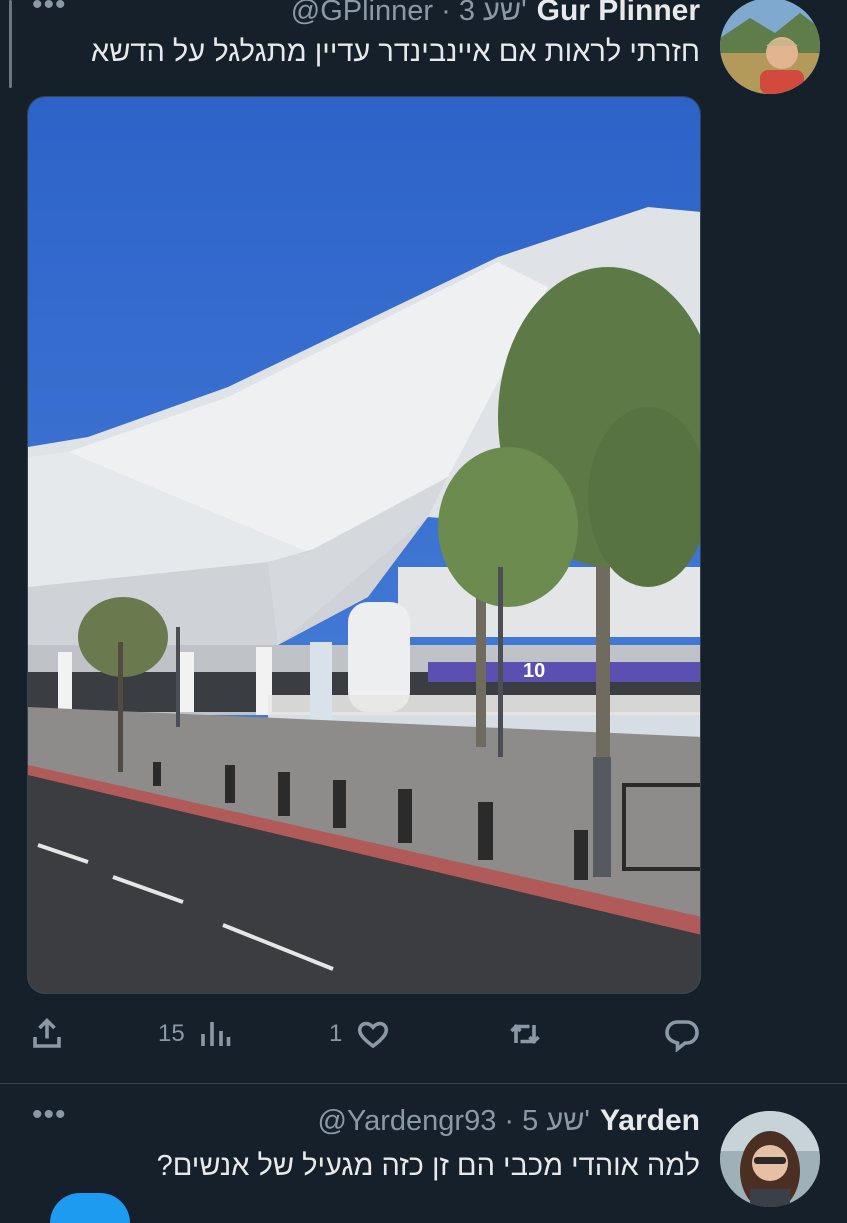 The height and width of the screenshot is (1223, 847). What do you see at coordinates (556, 1121) in the screenshot?
I see `timestamp: 5 שע'` at bounding box center [556, 1121].